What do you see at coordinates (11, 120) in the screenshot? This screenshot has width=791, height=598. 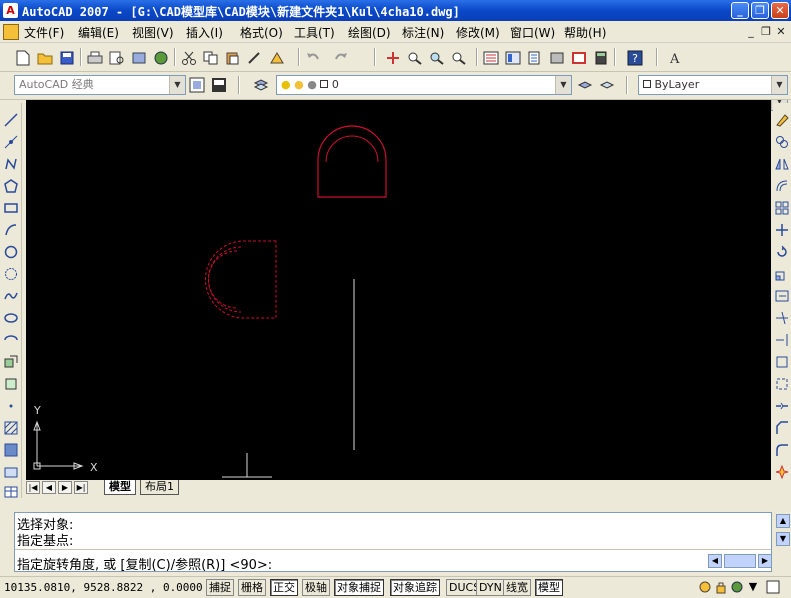 I see `line-icon` at bounding box center [11, 120].